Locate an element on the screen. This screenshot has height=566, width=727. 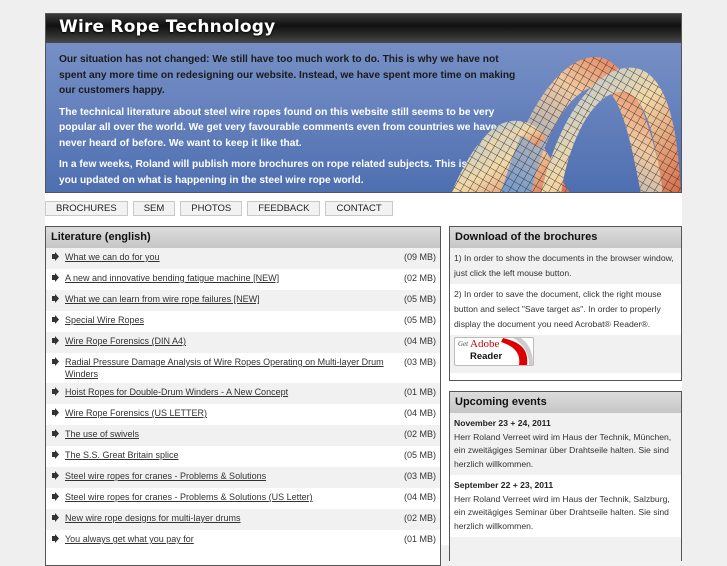
rope-strands is located at coordinates (566, 124).